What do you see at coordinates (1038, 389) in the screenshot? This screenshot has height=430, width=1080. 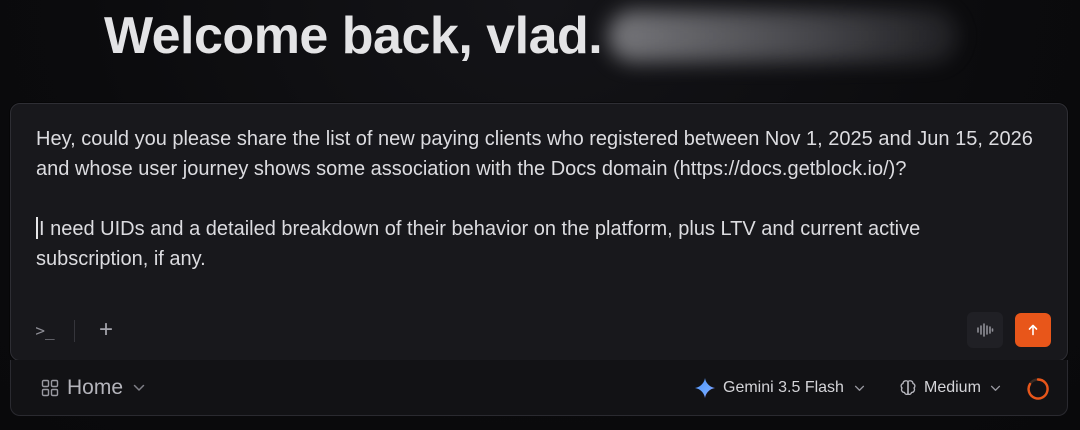 I see `context-usage-ring-icon` at bounding box center [1038, 389].